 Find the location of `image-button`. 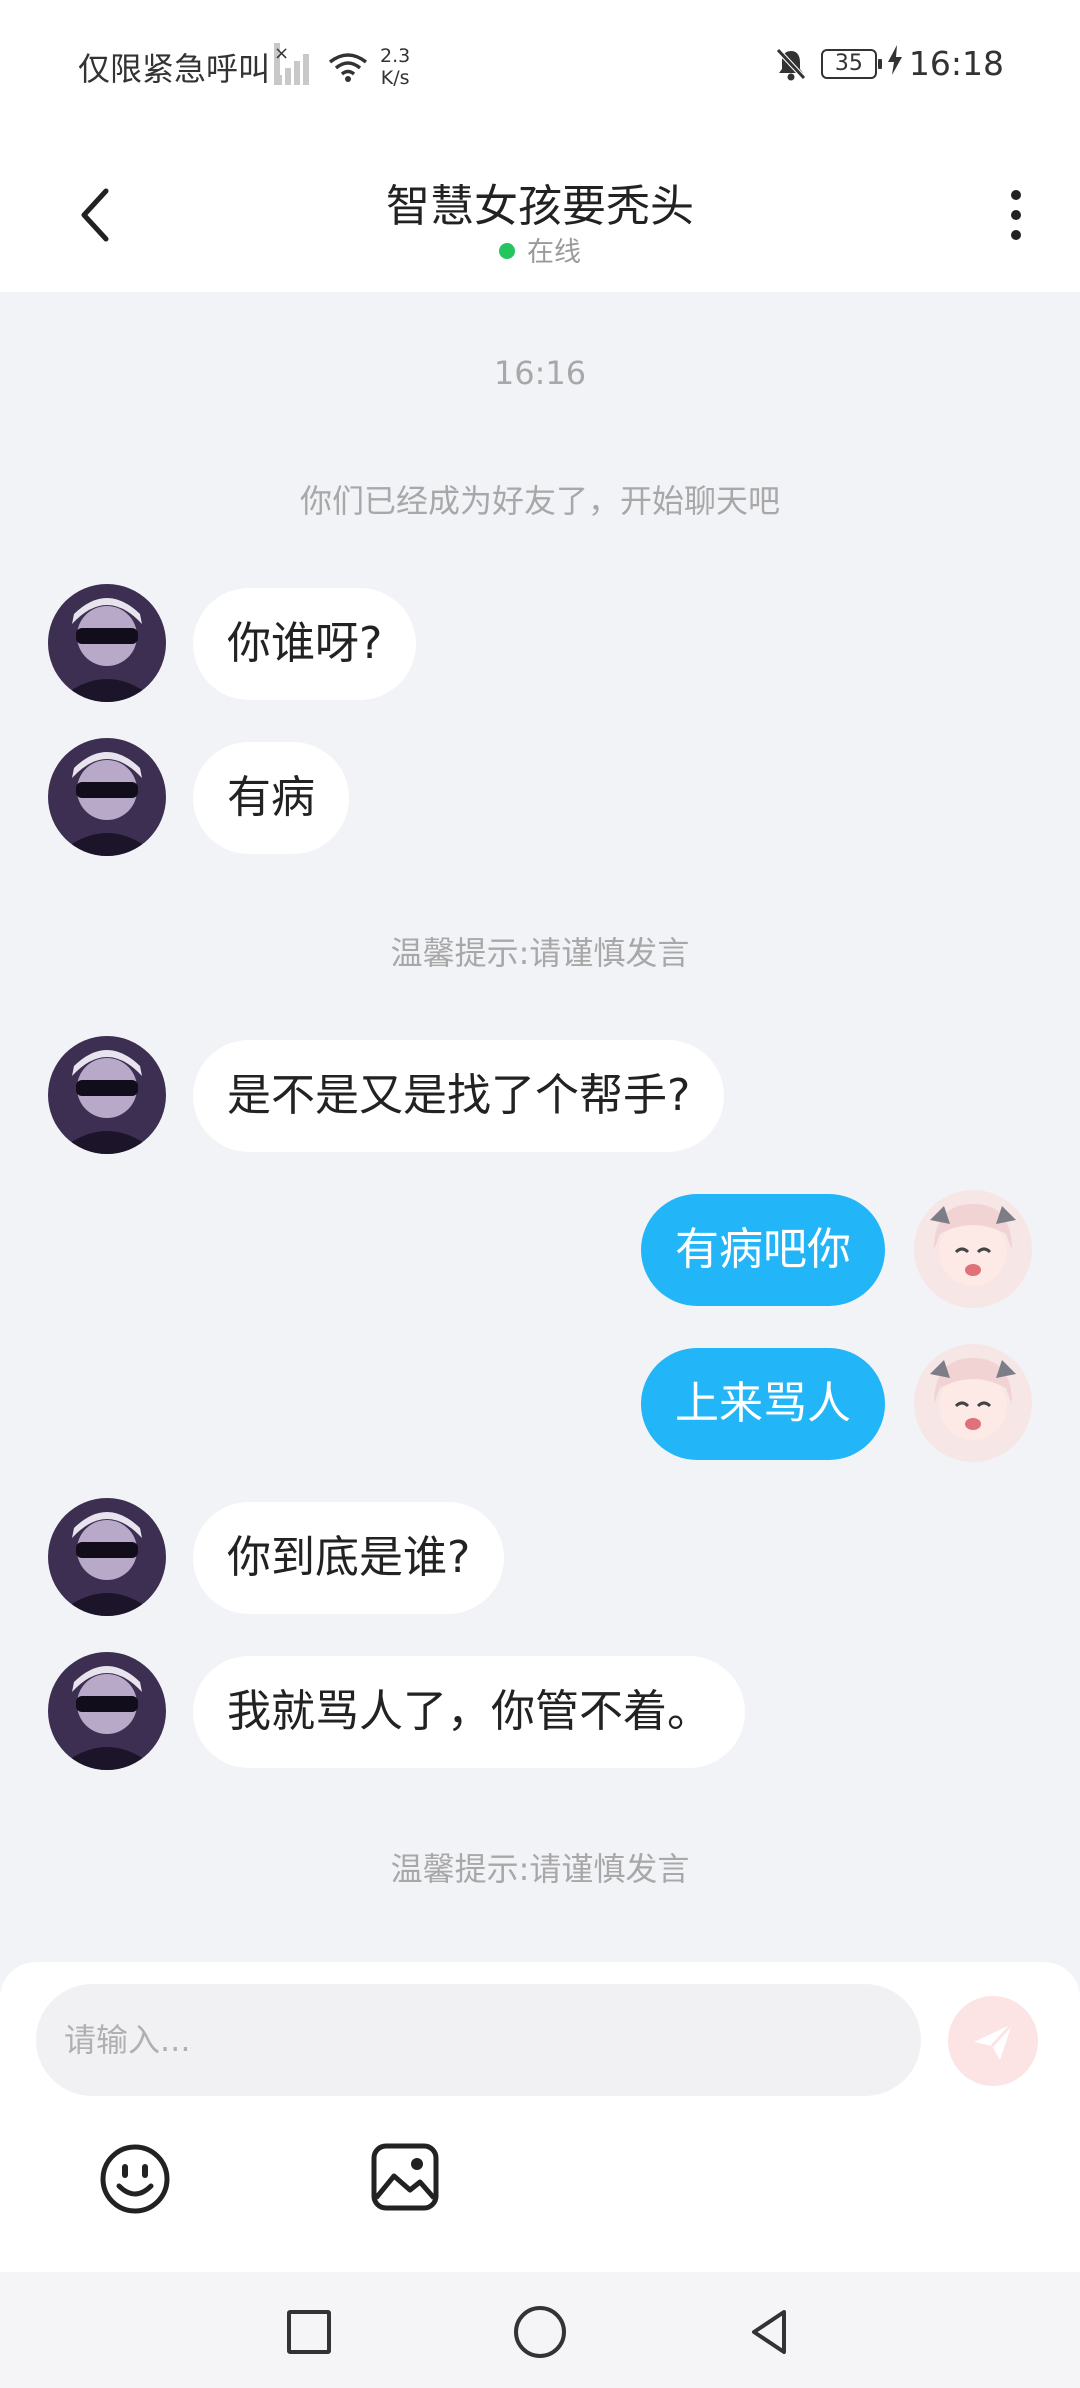

image-button is located at coordinates (405, 2177).